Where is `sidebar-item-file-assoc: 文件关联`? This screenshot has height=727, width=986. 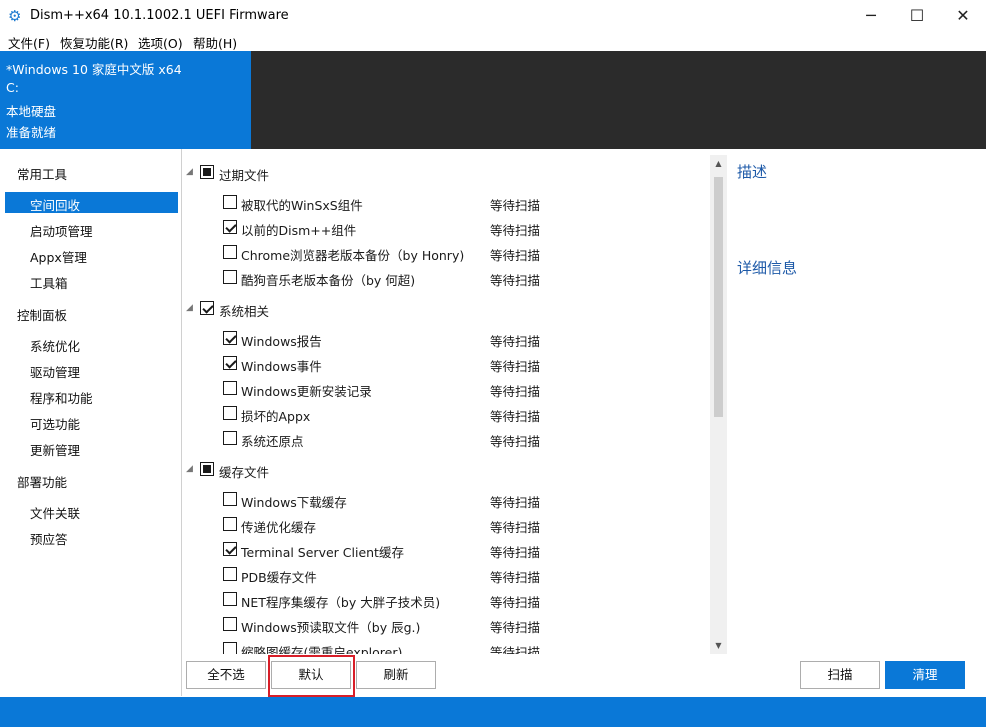 sidebar-item-file-assoc: 文件关联 is located at coordinates (55, 512).